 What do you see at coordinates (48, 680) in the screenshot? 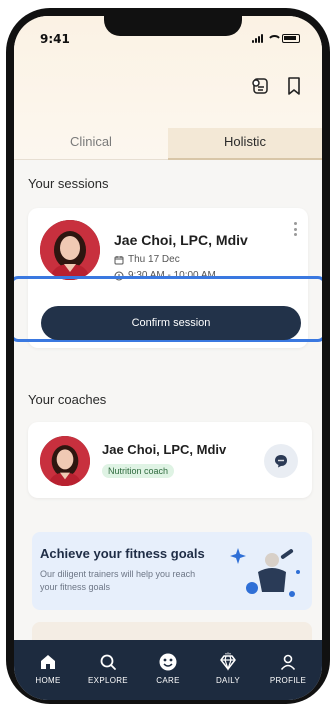
I see `nav-home-label: HOME` at bounding box center [48, 680].